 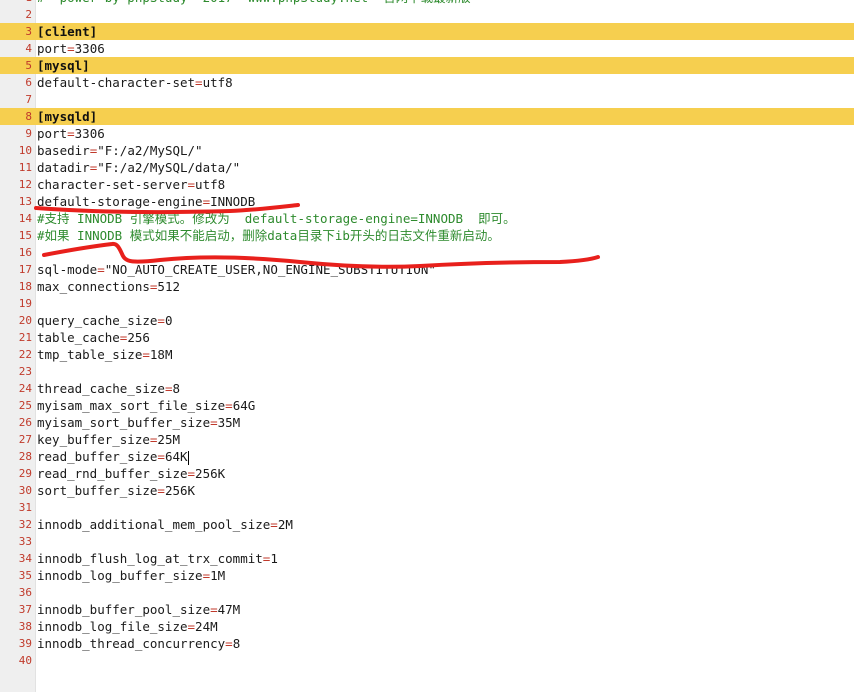 What do you see at coordinates (427, 371) in the screenshot?
I see `editor-line: 23` at bounding box center [427, 371].